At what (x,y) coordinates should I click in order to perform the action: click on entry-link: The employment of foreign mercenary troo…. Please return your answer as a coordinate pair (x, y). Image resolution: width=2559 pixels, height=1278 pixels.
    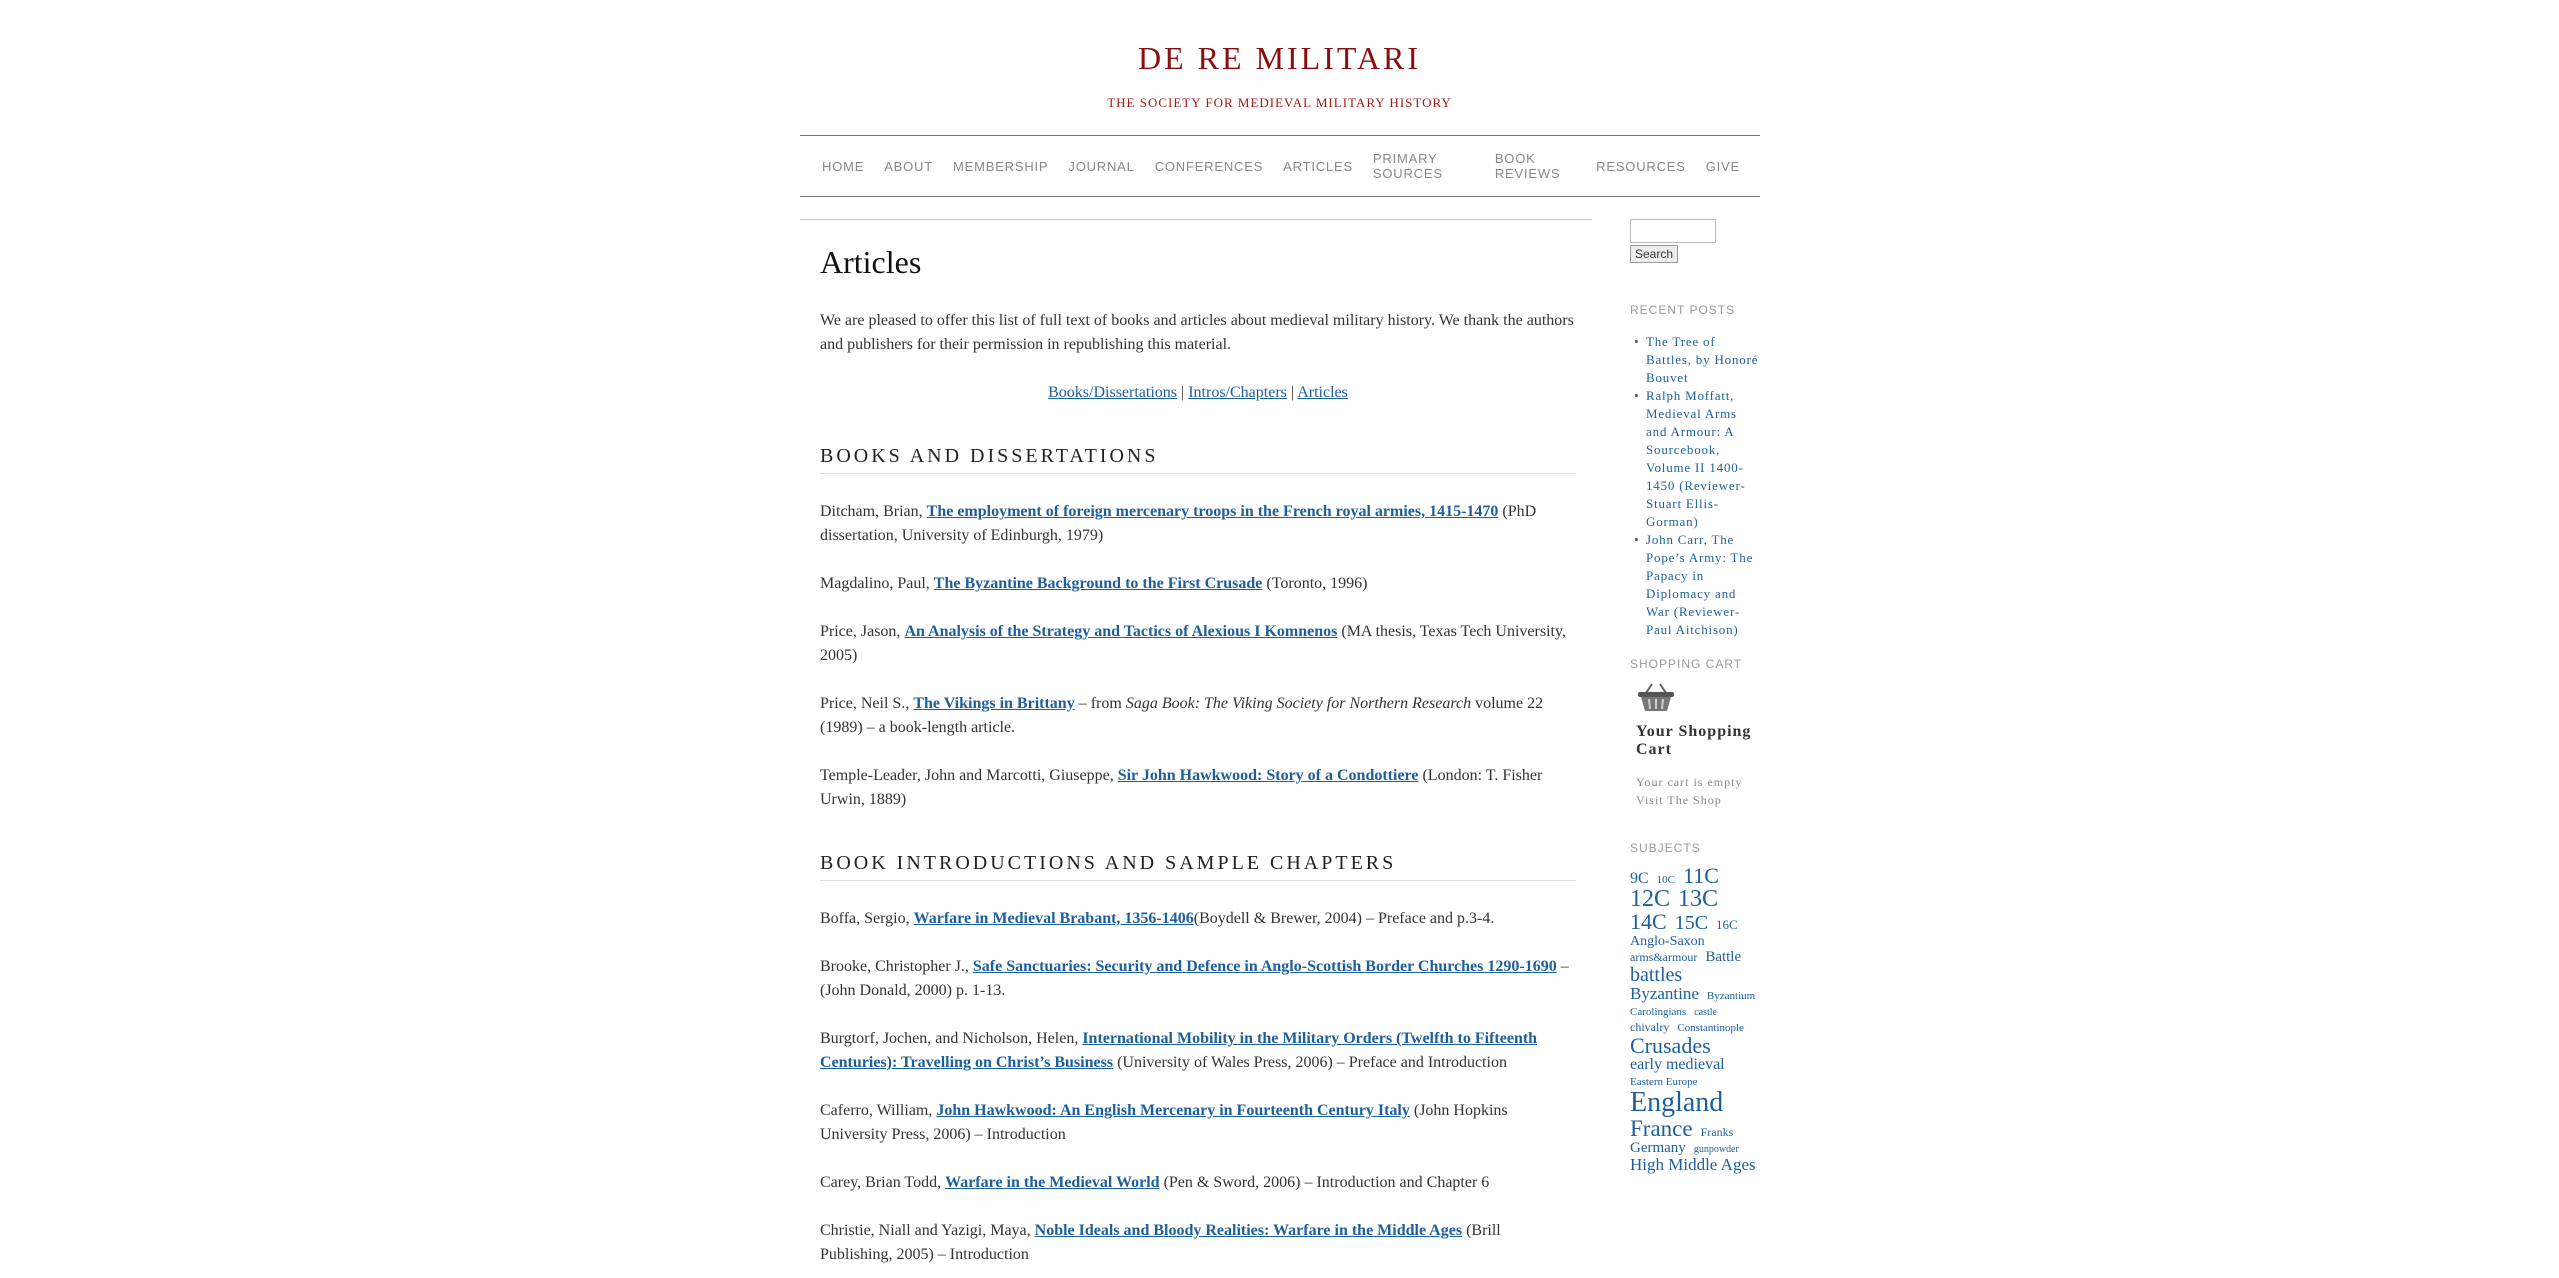
    Looking at the image, I should click on (1213, 511).